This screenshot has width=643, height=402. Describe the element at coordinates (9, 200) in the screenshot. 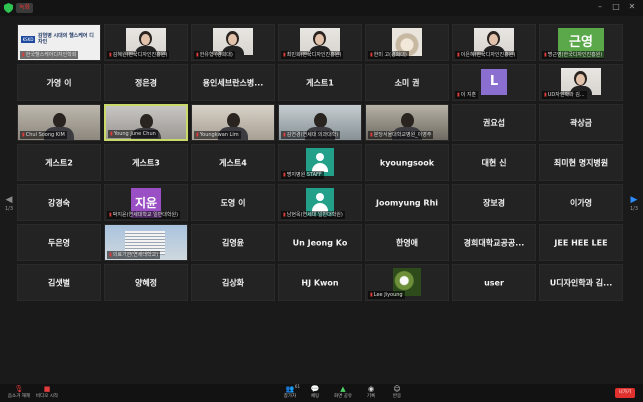

I see `prev-page-icon: ◀` at that location.